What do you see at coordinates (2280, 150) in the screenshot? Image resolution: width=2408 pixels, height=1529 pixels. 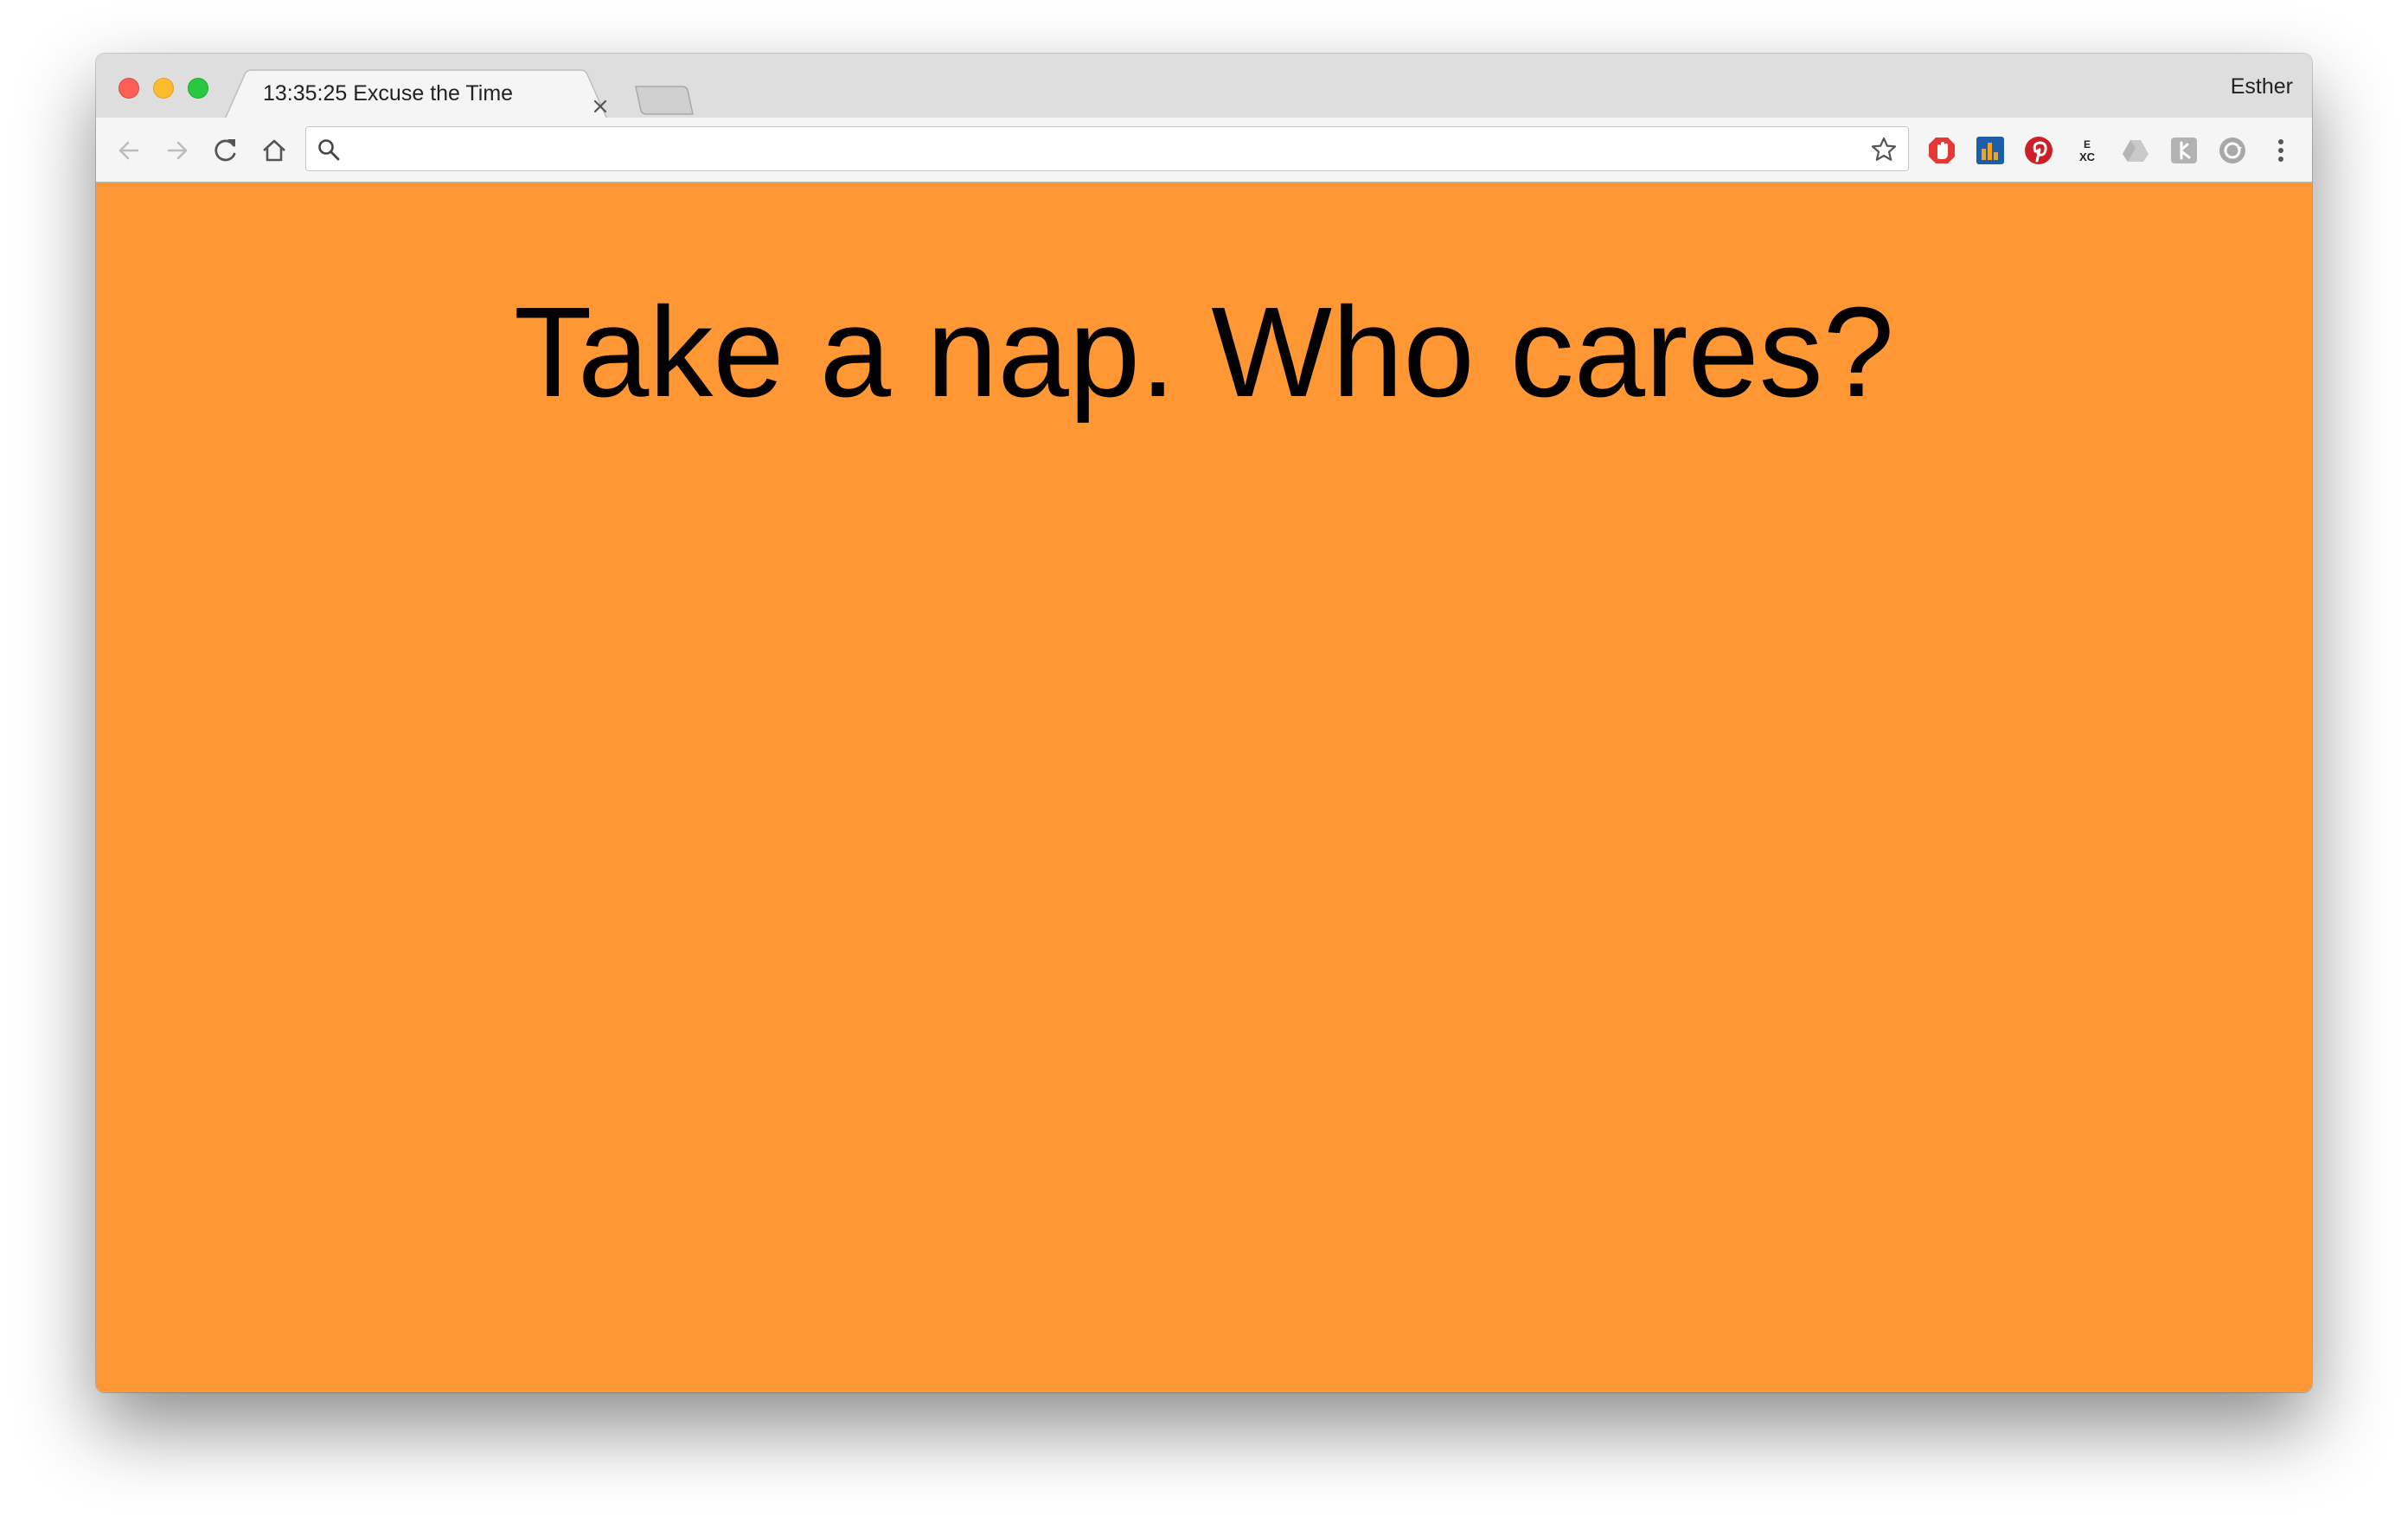 I see `menu-icon` at bounding box center [2280, 150].